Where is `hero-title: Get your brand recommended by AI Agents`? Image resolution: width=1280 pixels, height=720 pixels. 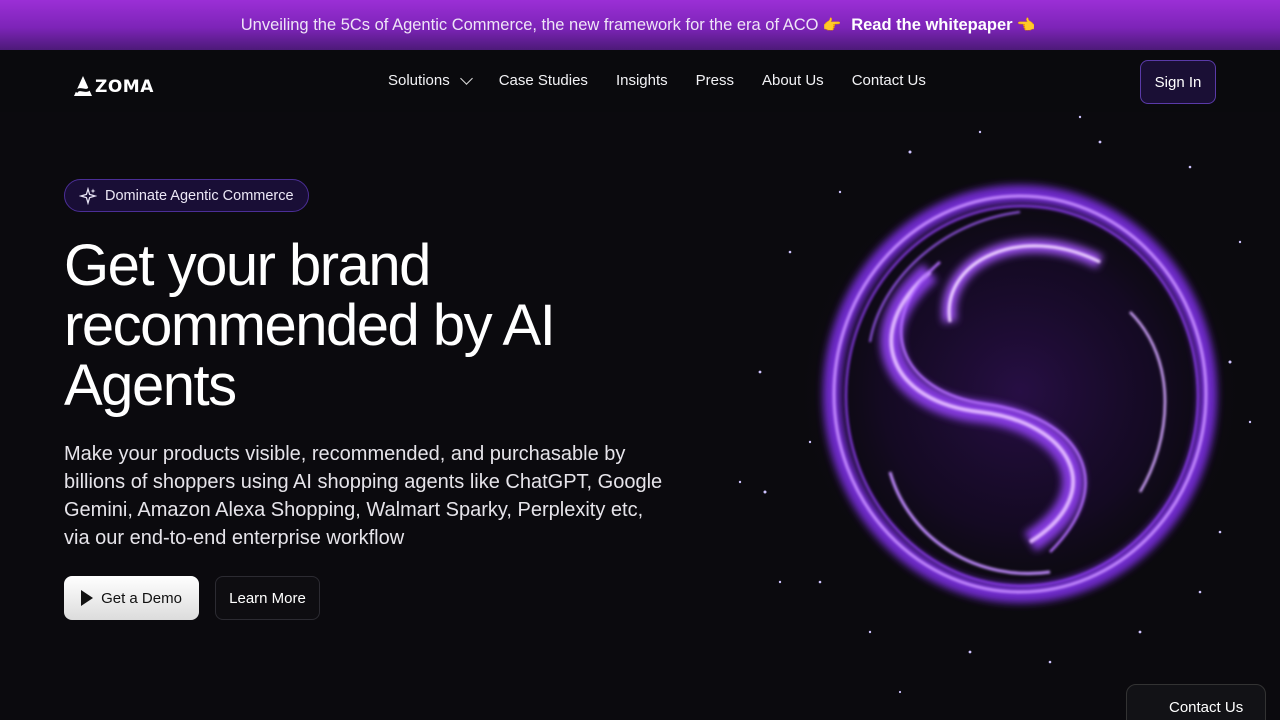 hero-title: Get your brand recommended by AI Agents is located at coordinates (384, 326).